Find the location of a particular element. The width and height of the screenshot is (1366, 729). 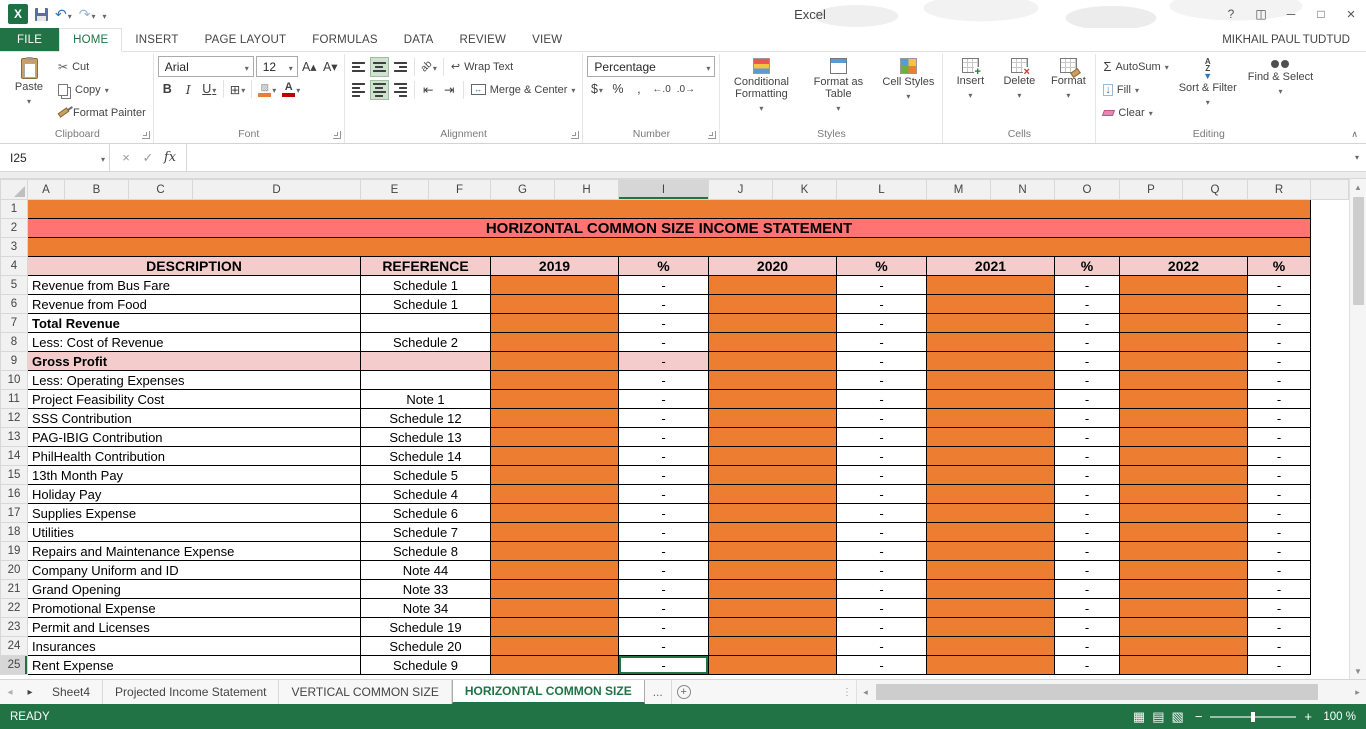

horizontal-scrollbar: ◂ ▸ is located at coordinates (1111, 692).